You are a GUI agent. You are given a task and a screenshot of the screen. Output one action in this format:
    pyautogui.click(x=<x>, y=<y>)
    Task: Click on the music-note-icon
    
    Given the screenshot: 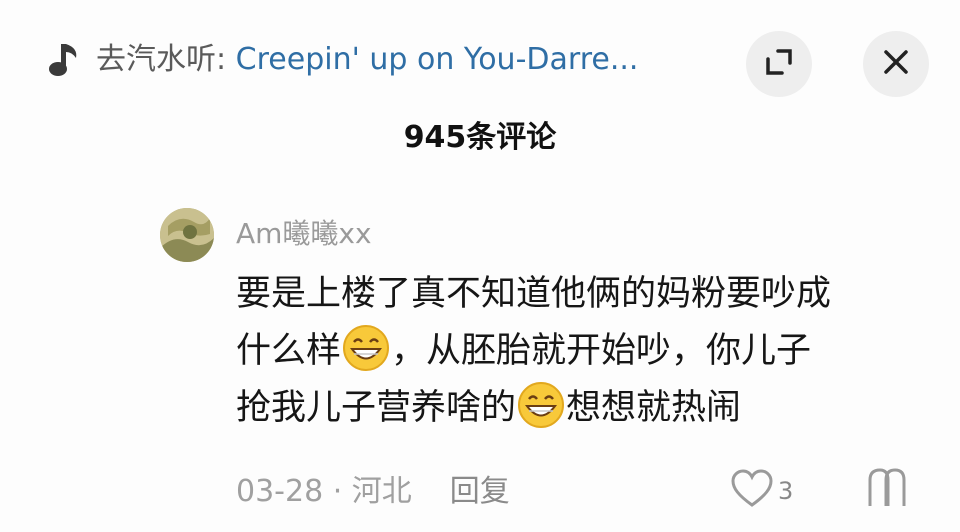 What is the action you would take?
    pyautogui.click(x=64, y=60)
    